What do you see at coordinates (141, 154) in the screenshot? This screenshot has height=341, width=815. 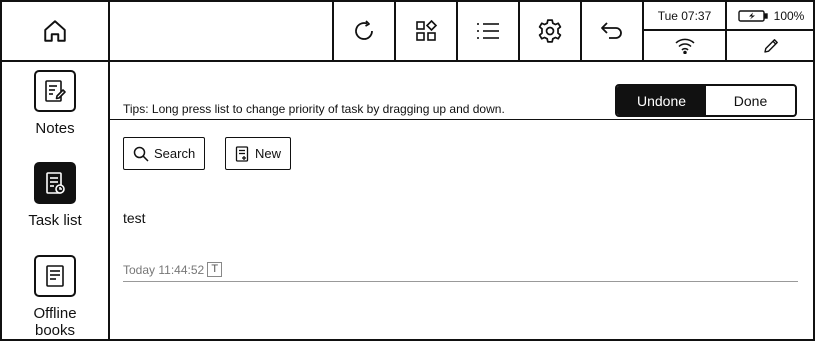 I see `search-icon` at bounding box center [141, 154].